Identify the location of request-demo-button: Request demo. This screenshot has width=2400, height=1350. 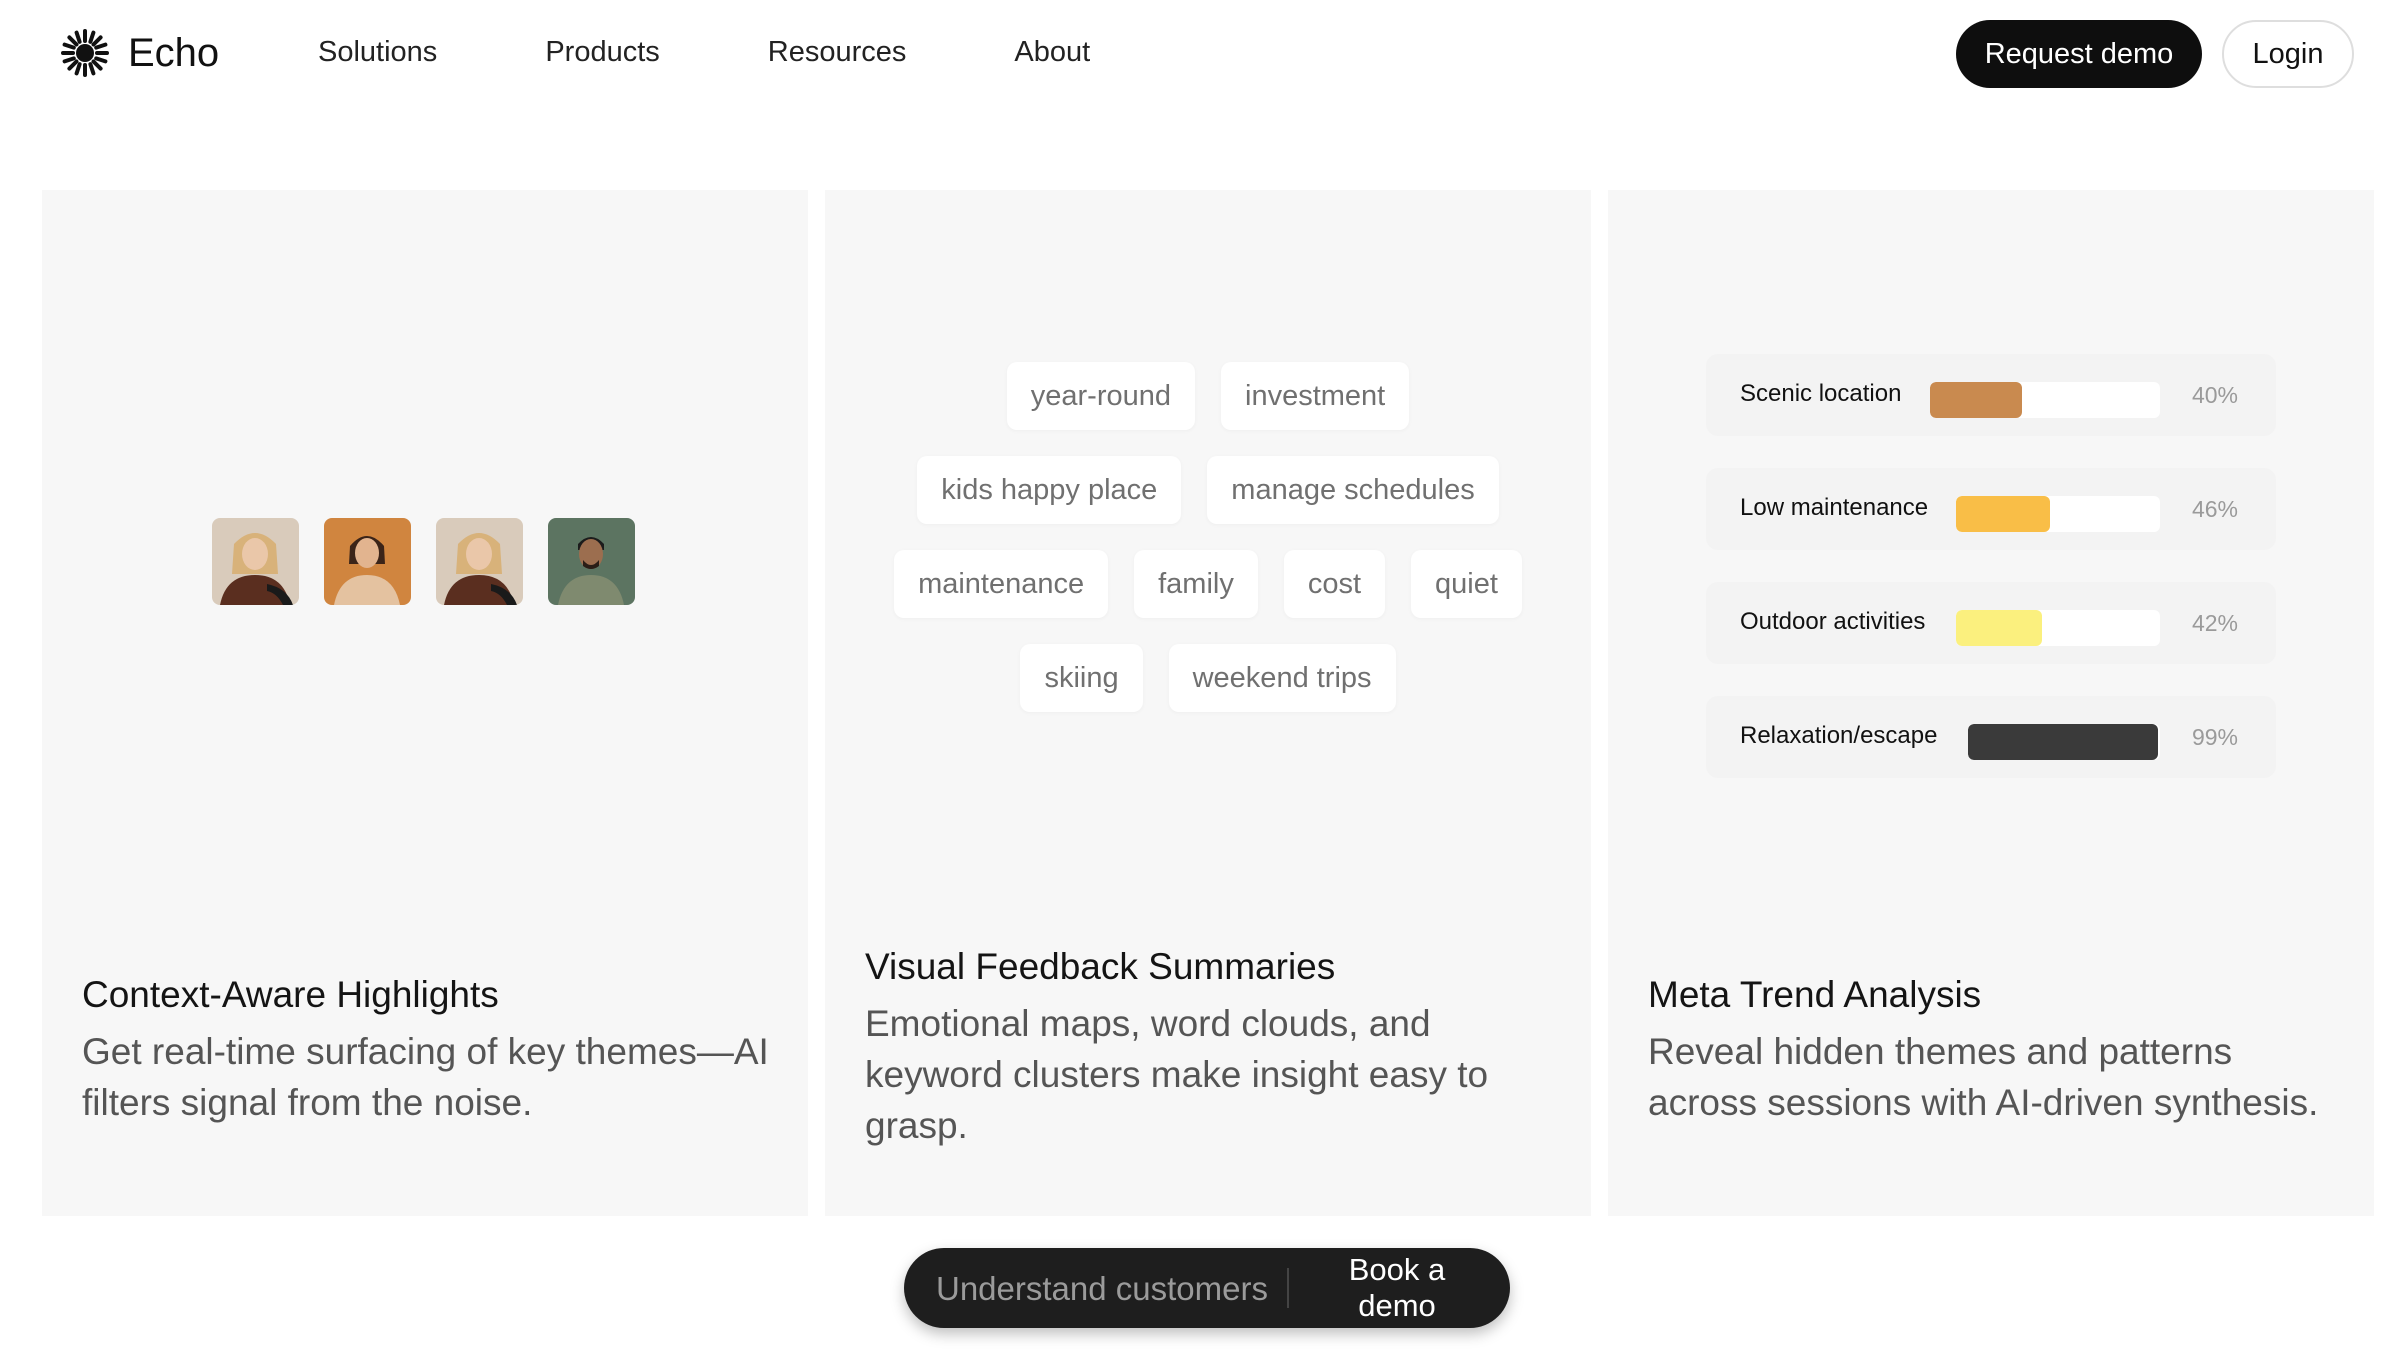
(2079, 54).